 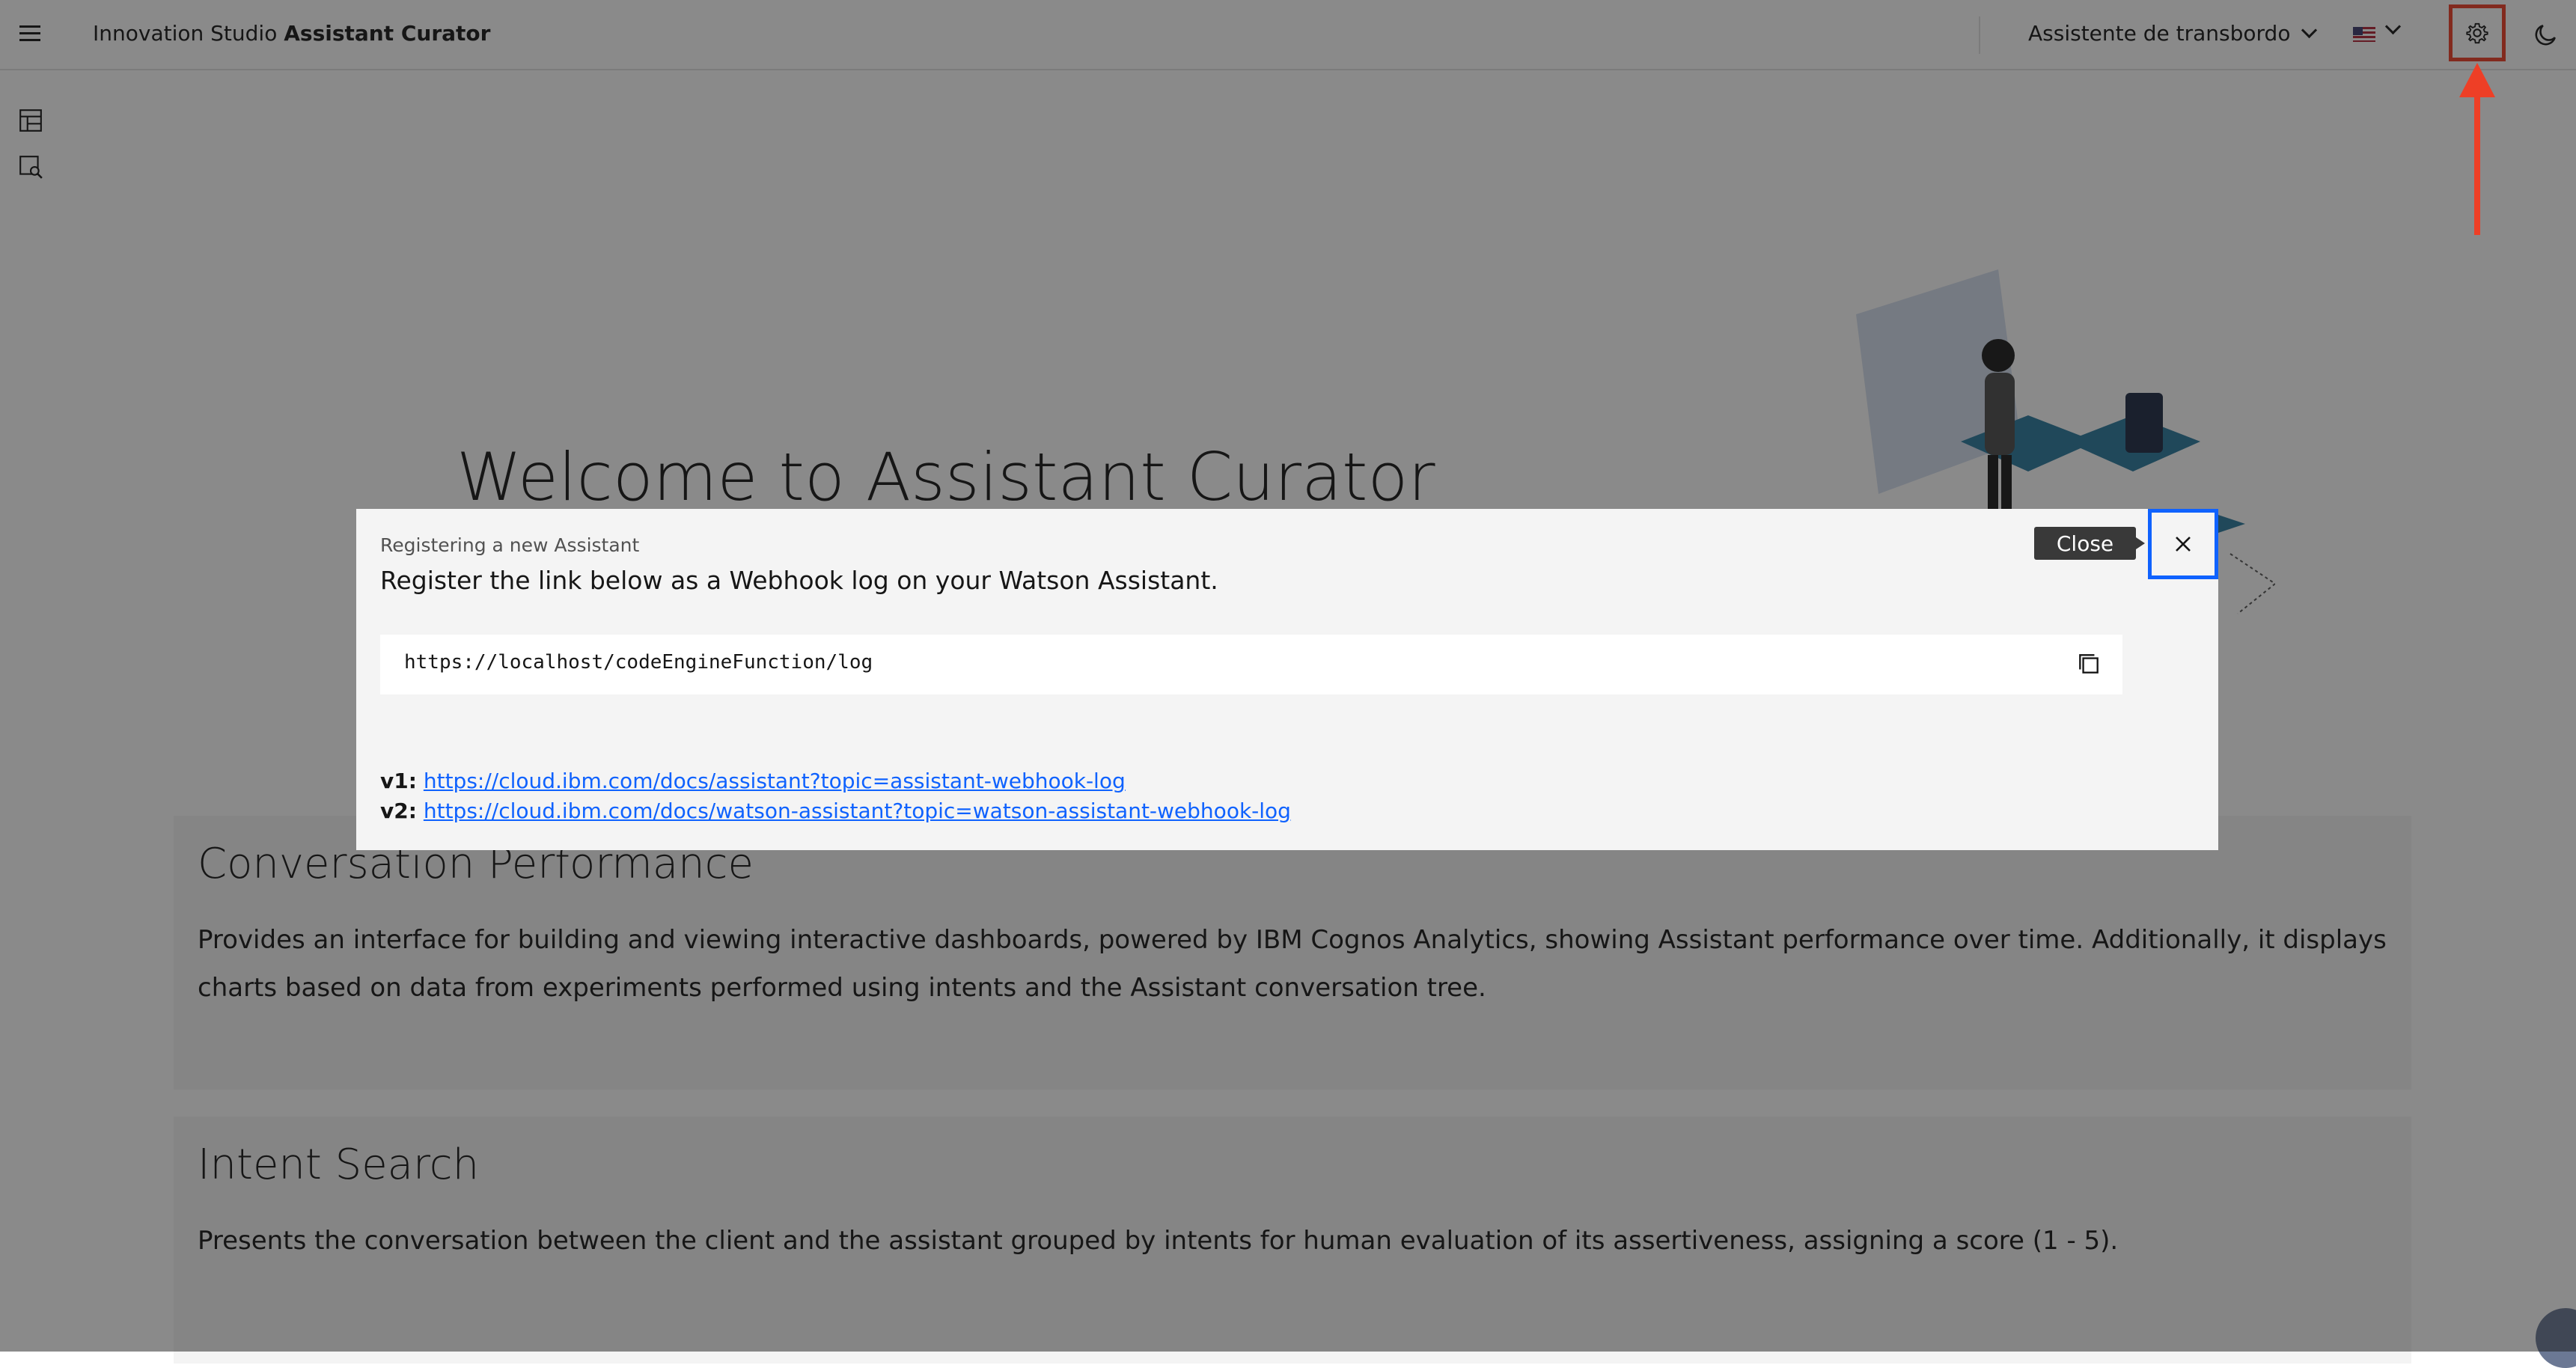 I want to click on close-icon, so click(x=2183, y=544).